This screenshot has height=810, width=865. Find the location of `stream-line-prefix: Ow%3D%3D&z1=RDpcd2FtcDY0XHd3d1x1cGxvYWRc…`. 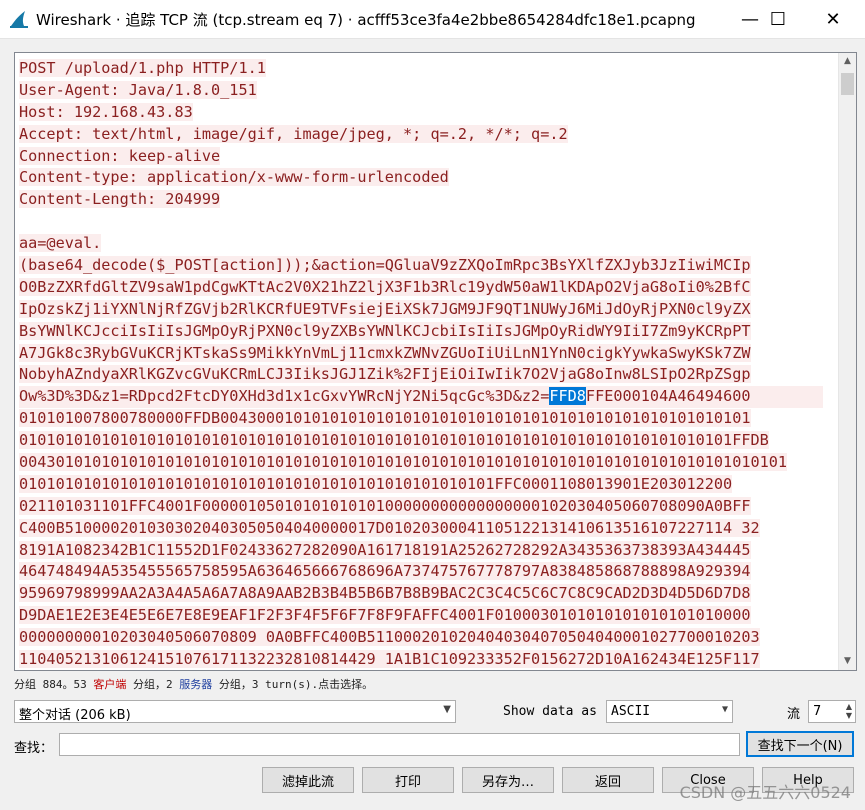

stream-line-prefix: Ow%3D%3D&z1=RDpcd2FtcDY0XHd3d1x1cGxvYWRc… is located at coordinates (284, 396).